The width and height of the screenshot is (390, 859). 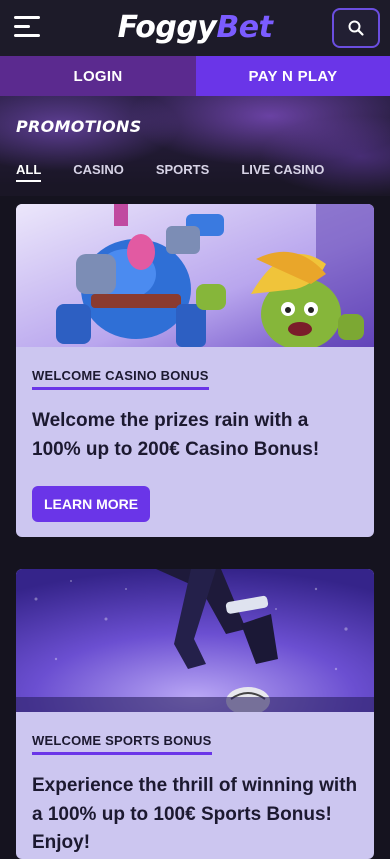 I want to click on promotion-tabs: ALL CASINO SPORTS LIVE CASINO, so click(x=186, y=172).